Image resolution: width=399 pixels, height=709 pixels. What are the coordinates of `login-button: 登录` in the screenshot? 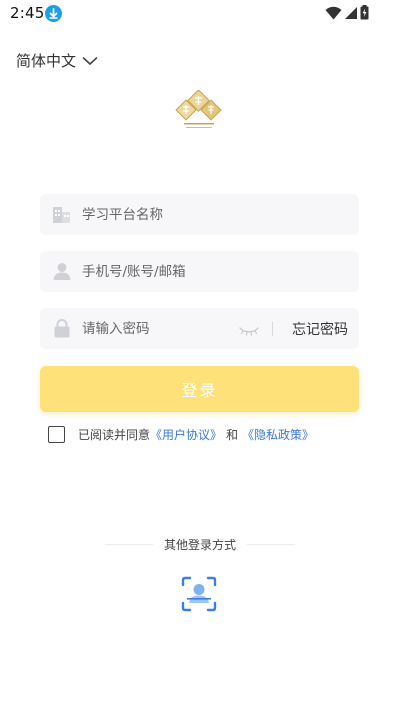 It's located at (199, 389).